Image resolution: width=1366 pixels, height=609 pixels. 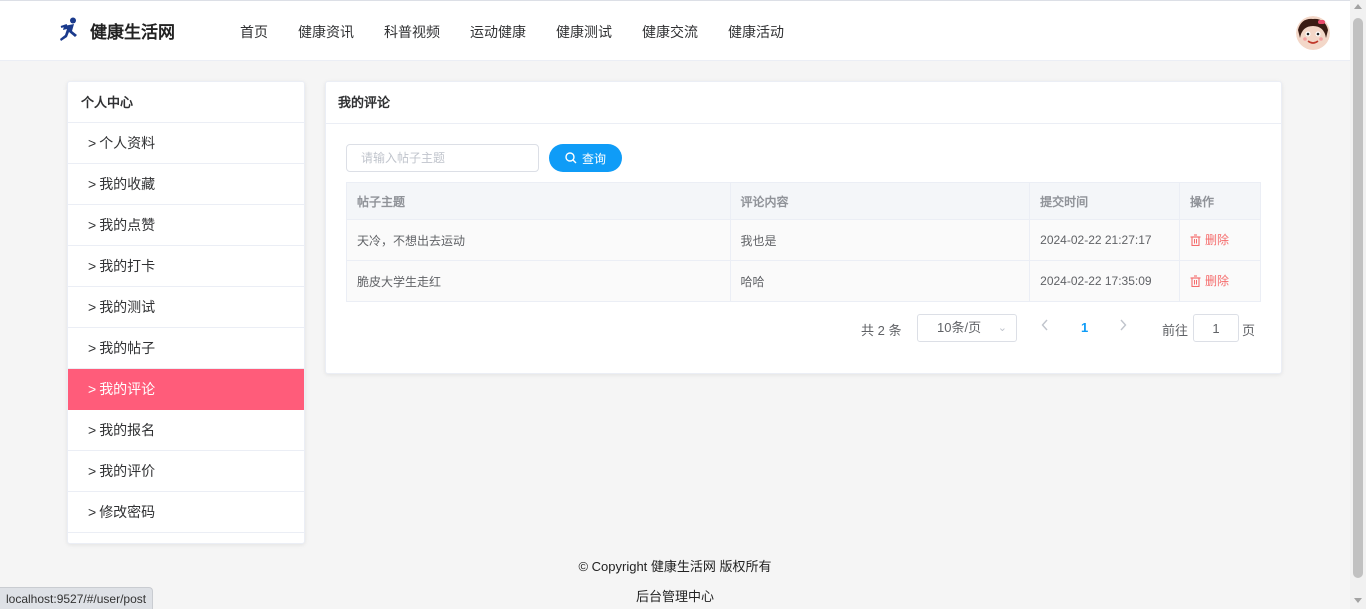 What do you see at coordinates (127, 184) in the screenshot?
I see `sidebar-item-label: 我的收藏` at bounding box center [127, 184].